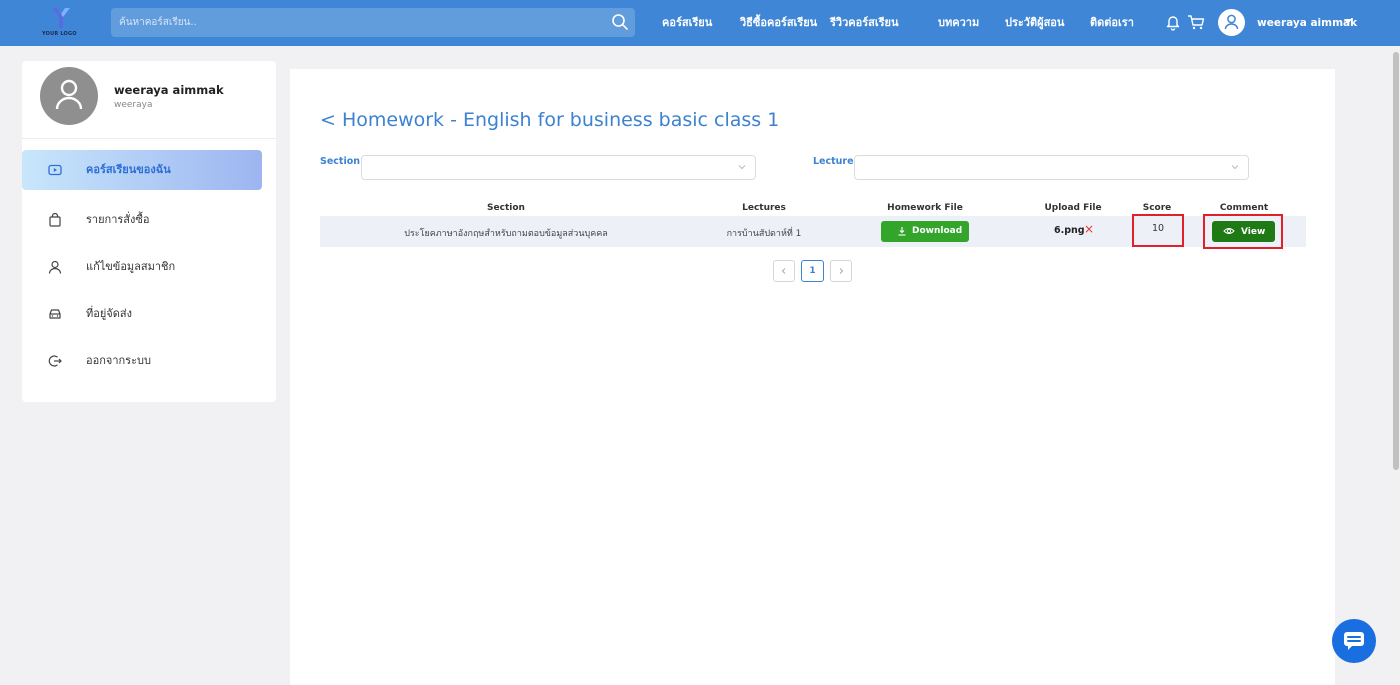 This screenshot has width=1400, height=685. I want to click on column-header-upload-file: Upload File, so click(1073, 208).